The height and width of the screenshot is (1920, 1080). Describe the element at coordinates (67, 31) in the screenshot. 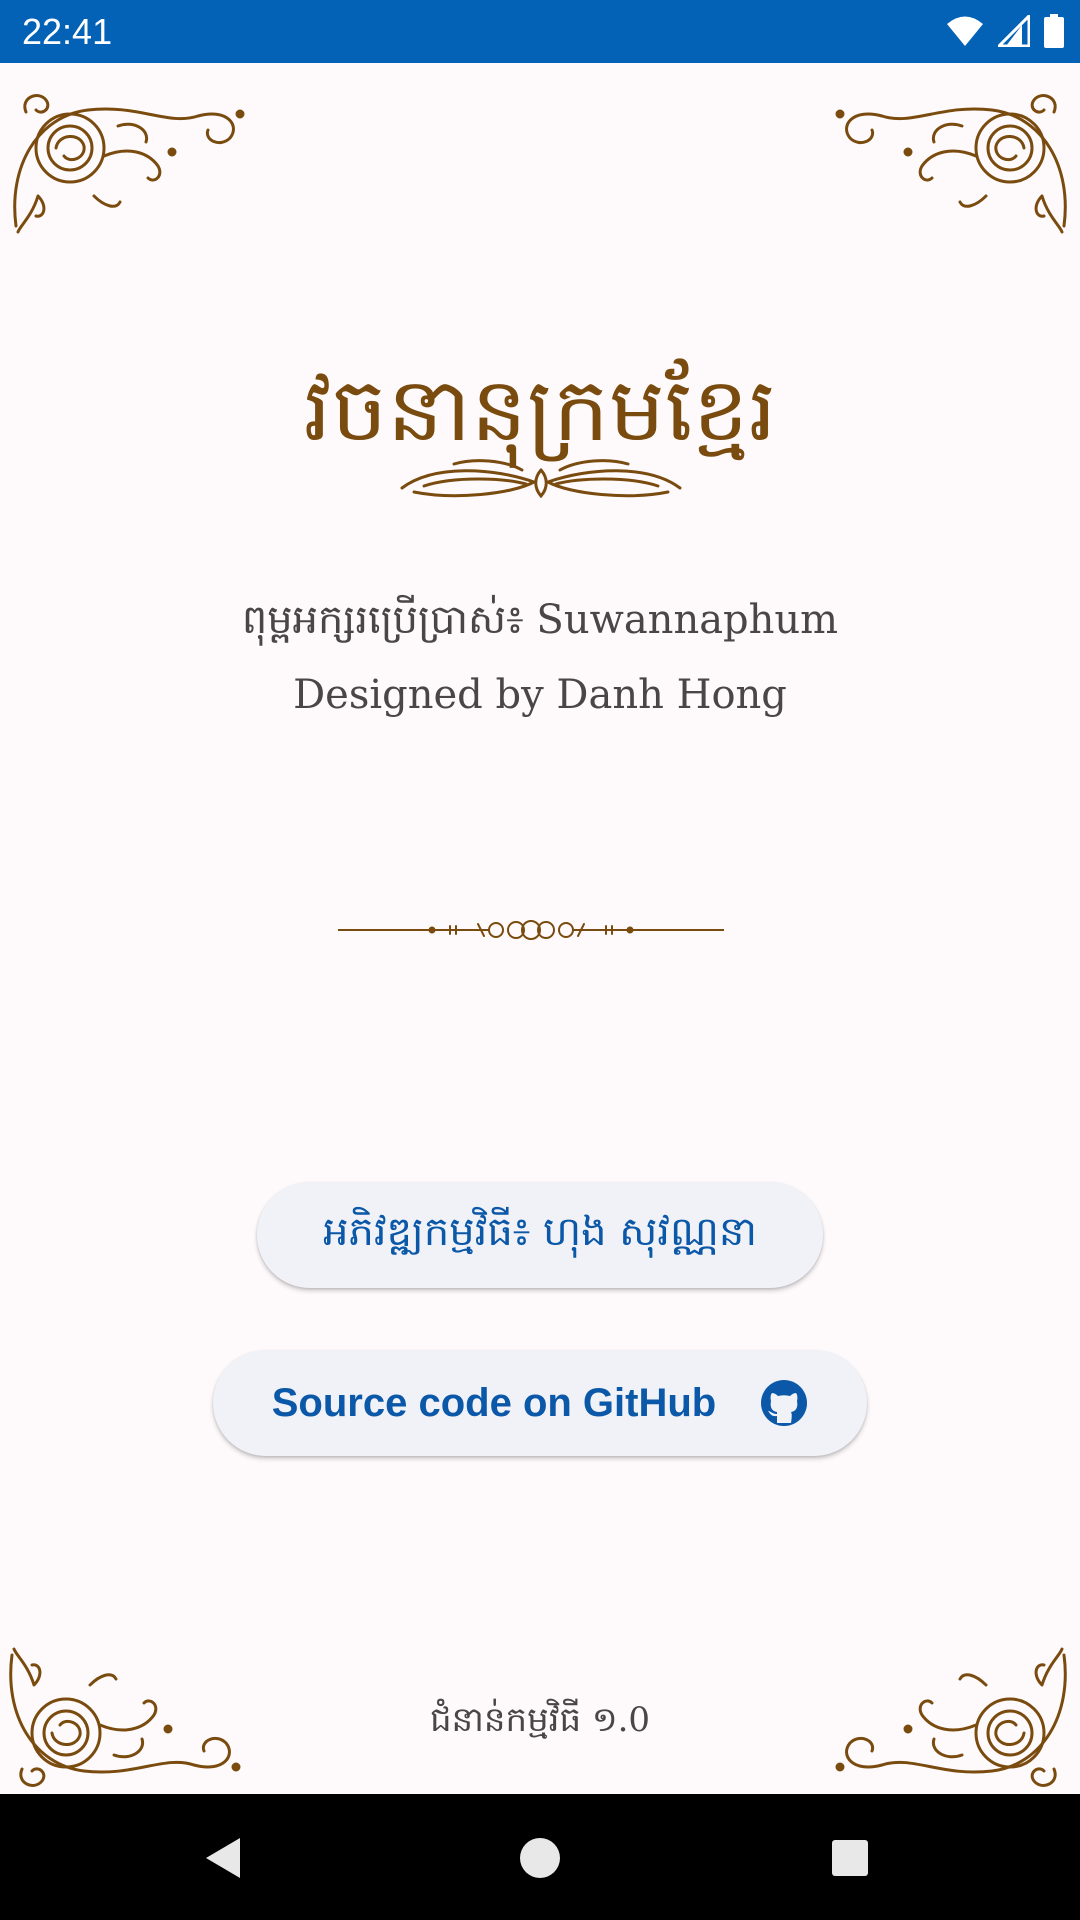

I see `status-time: 22:41` at that location.